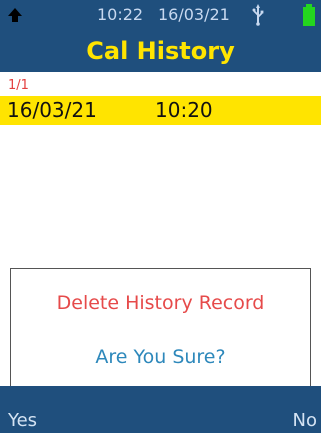 This screenshot has height=433, width=321. What do you see at coordinates (22, 421) in the screenshot?
I see `yes-button: Yes` at bounding box center [22, 421].